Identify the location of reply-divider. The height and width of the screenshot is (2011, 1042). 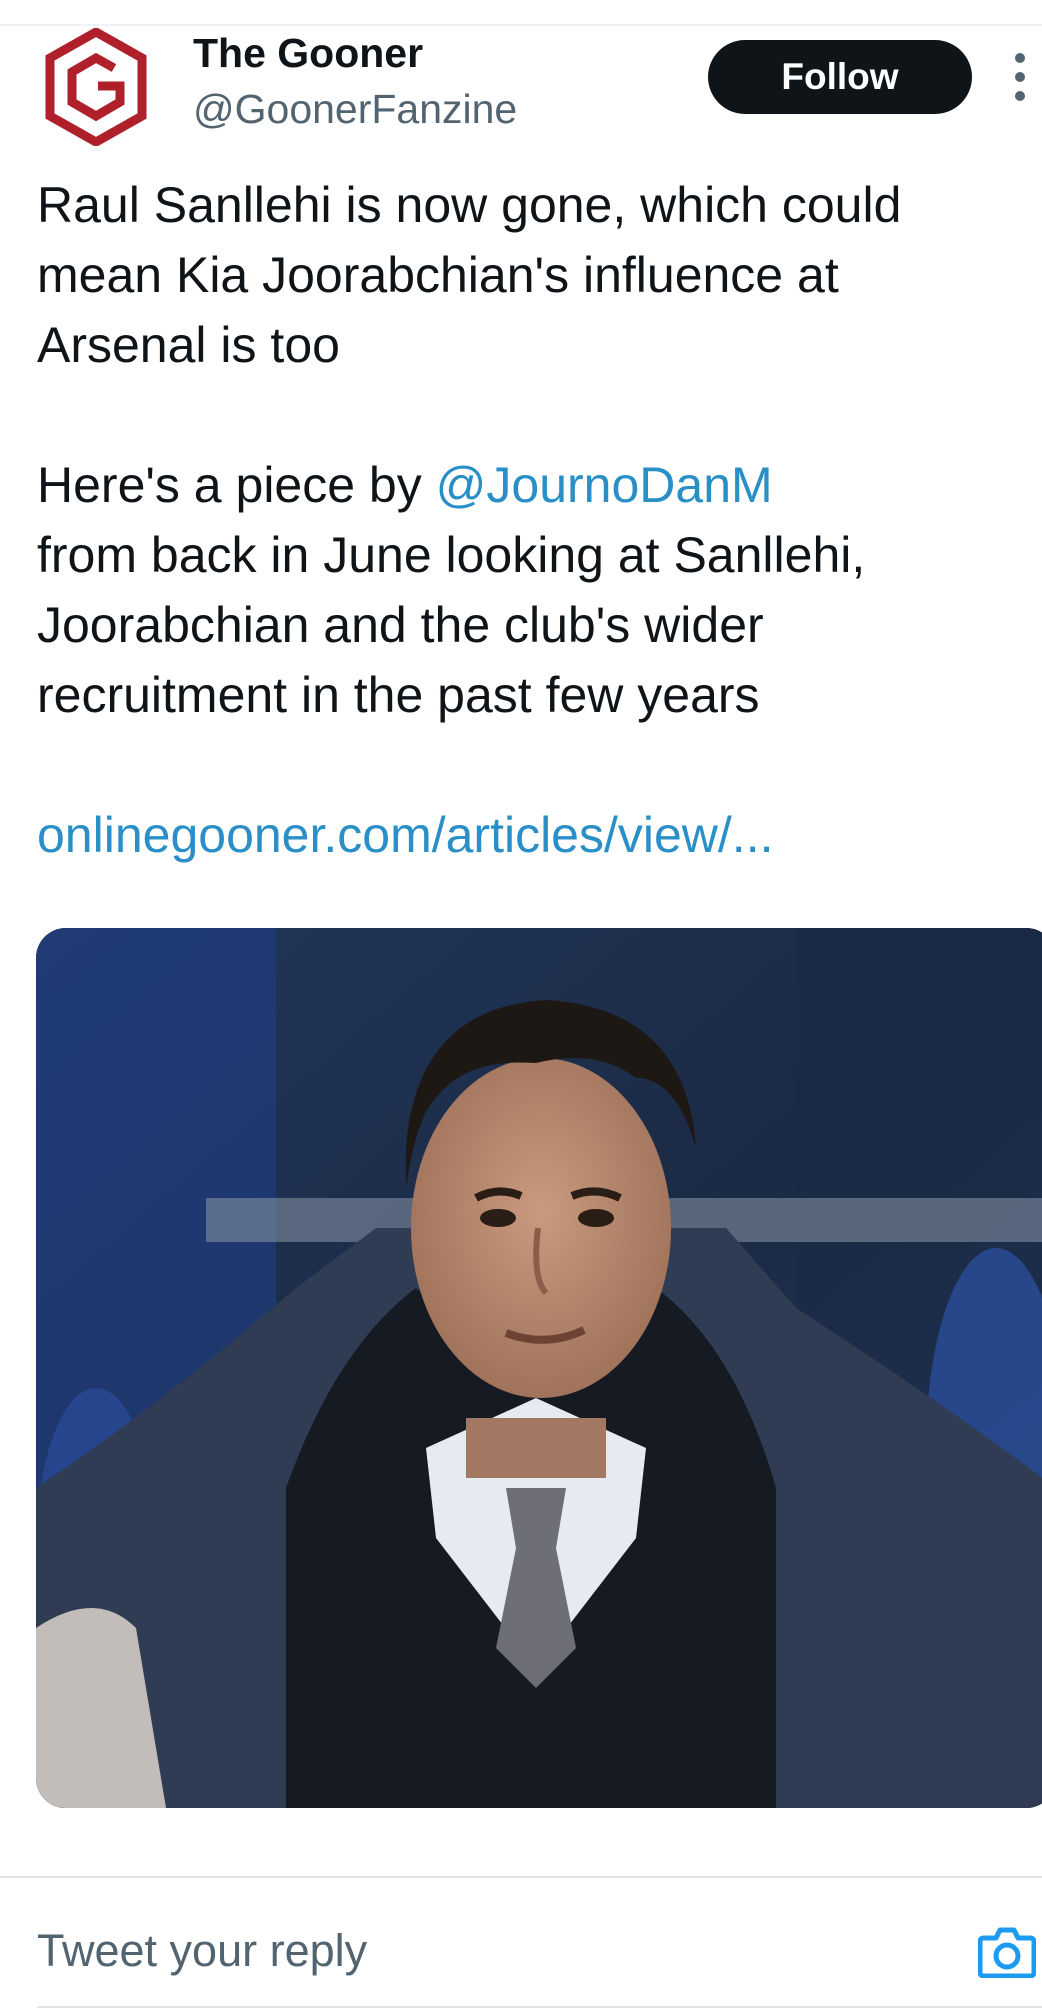
(521, 1877).